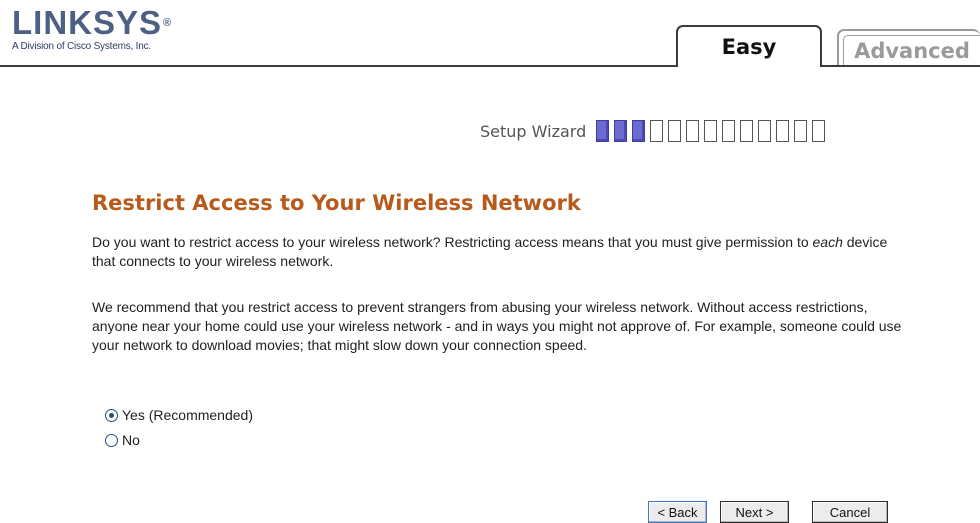  Describe the element at coordinates (850, 512) in the screenshot. I see `cancel-button: Cancel` at that location.